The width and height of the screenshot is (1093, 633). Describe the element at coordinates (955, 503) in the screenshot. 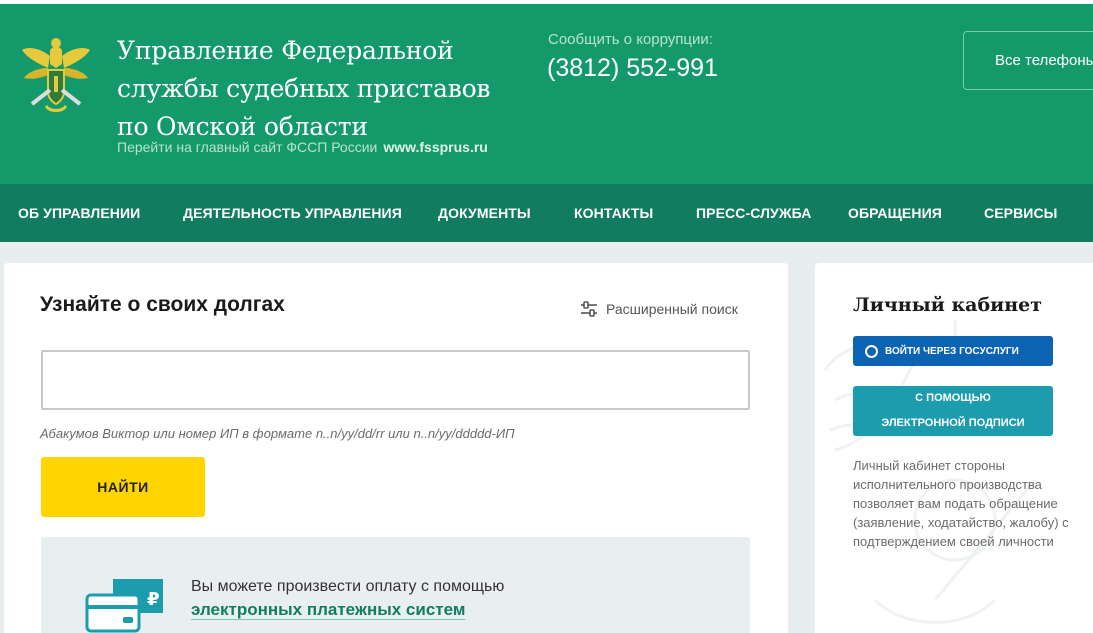

I see `desc-line-3: позволяет вам подать обращение` at that location.